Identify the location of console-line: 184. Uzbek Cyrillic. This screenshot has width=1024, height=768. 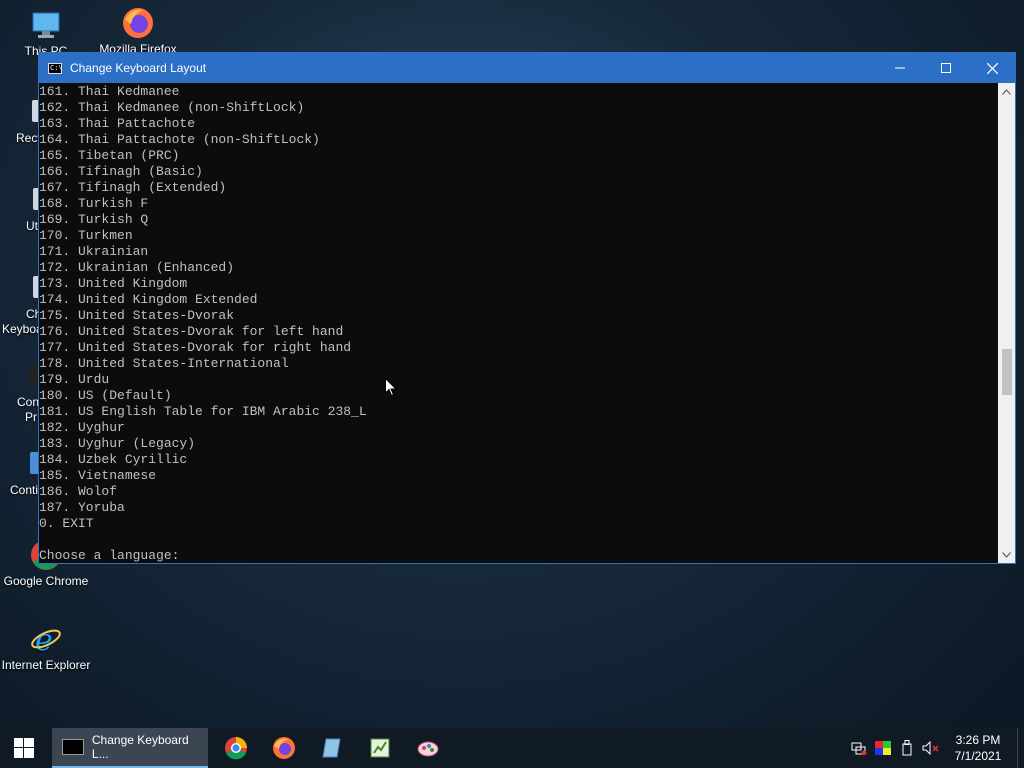
(113, 459).